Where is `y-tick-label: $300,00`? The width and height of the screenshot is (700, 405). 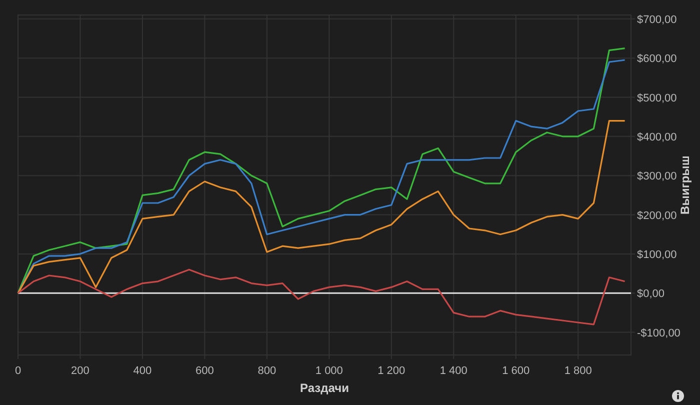
y-tick-label: $300,00 is located at coordinates (657, 176).